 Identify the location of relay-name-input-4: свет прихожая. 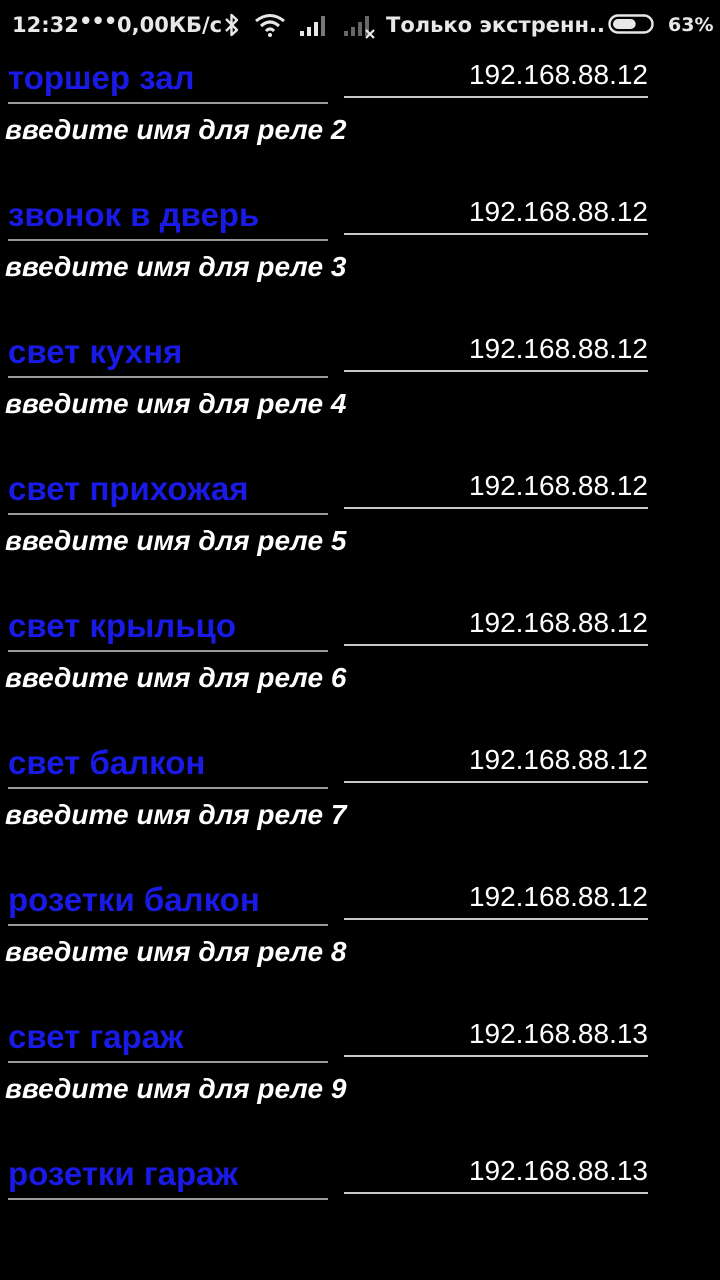
(168, 488).